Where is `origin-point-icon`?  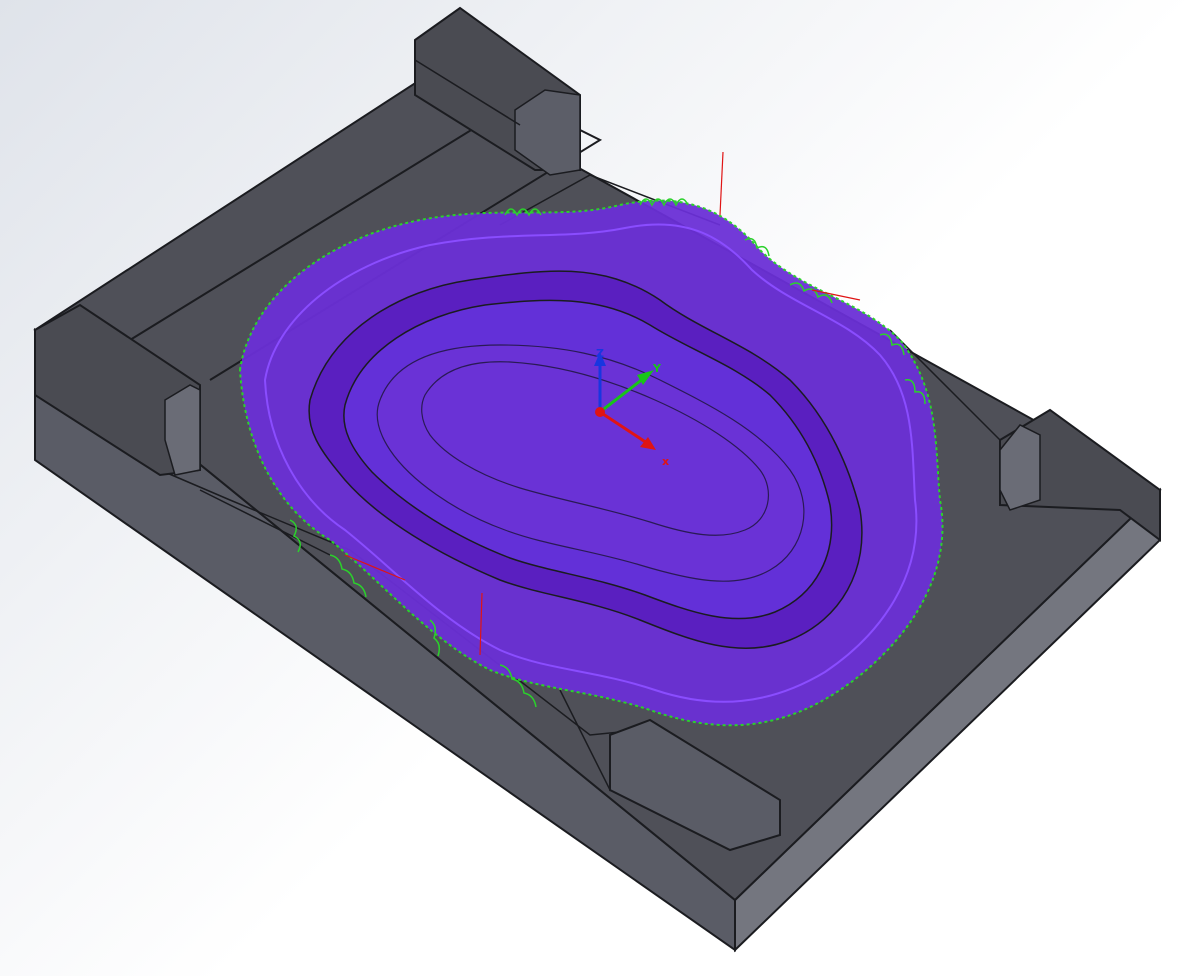
origin-point-icon is located at coordinates (600, 412).